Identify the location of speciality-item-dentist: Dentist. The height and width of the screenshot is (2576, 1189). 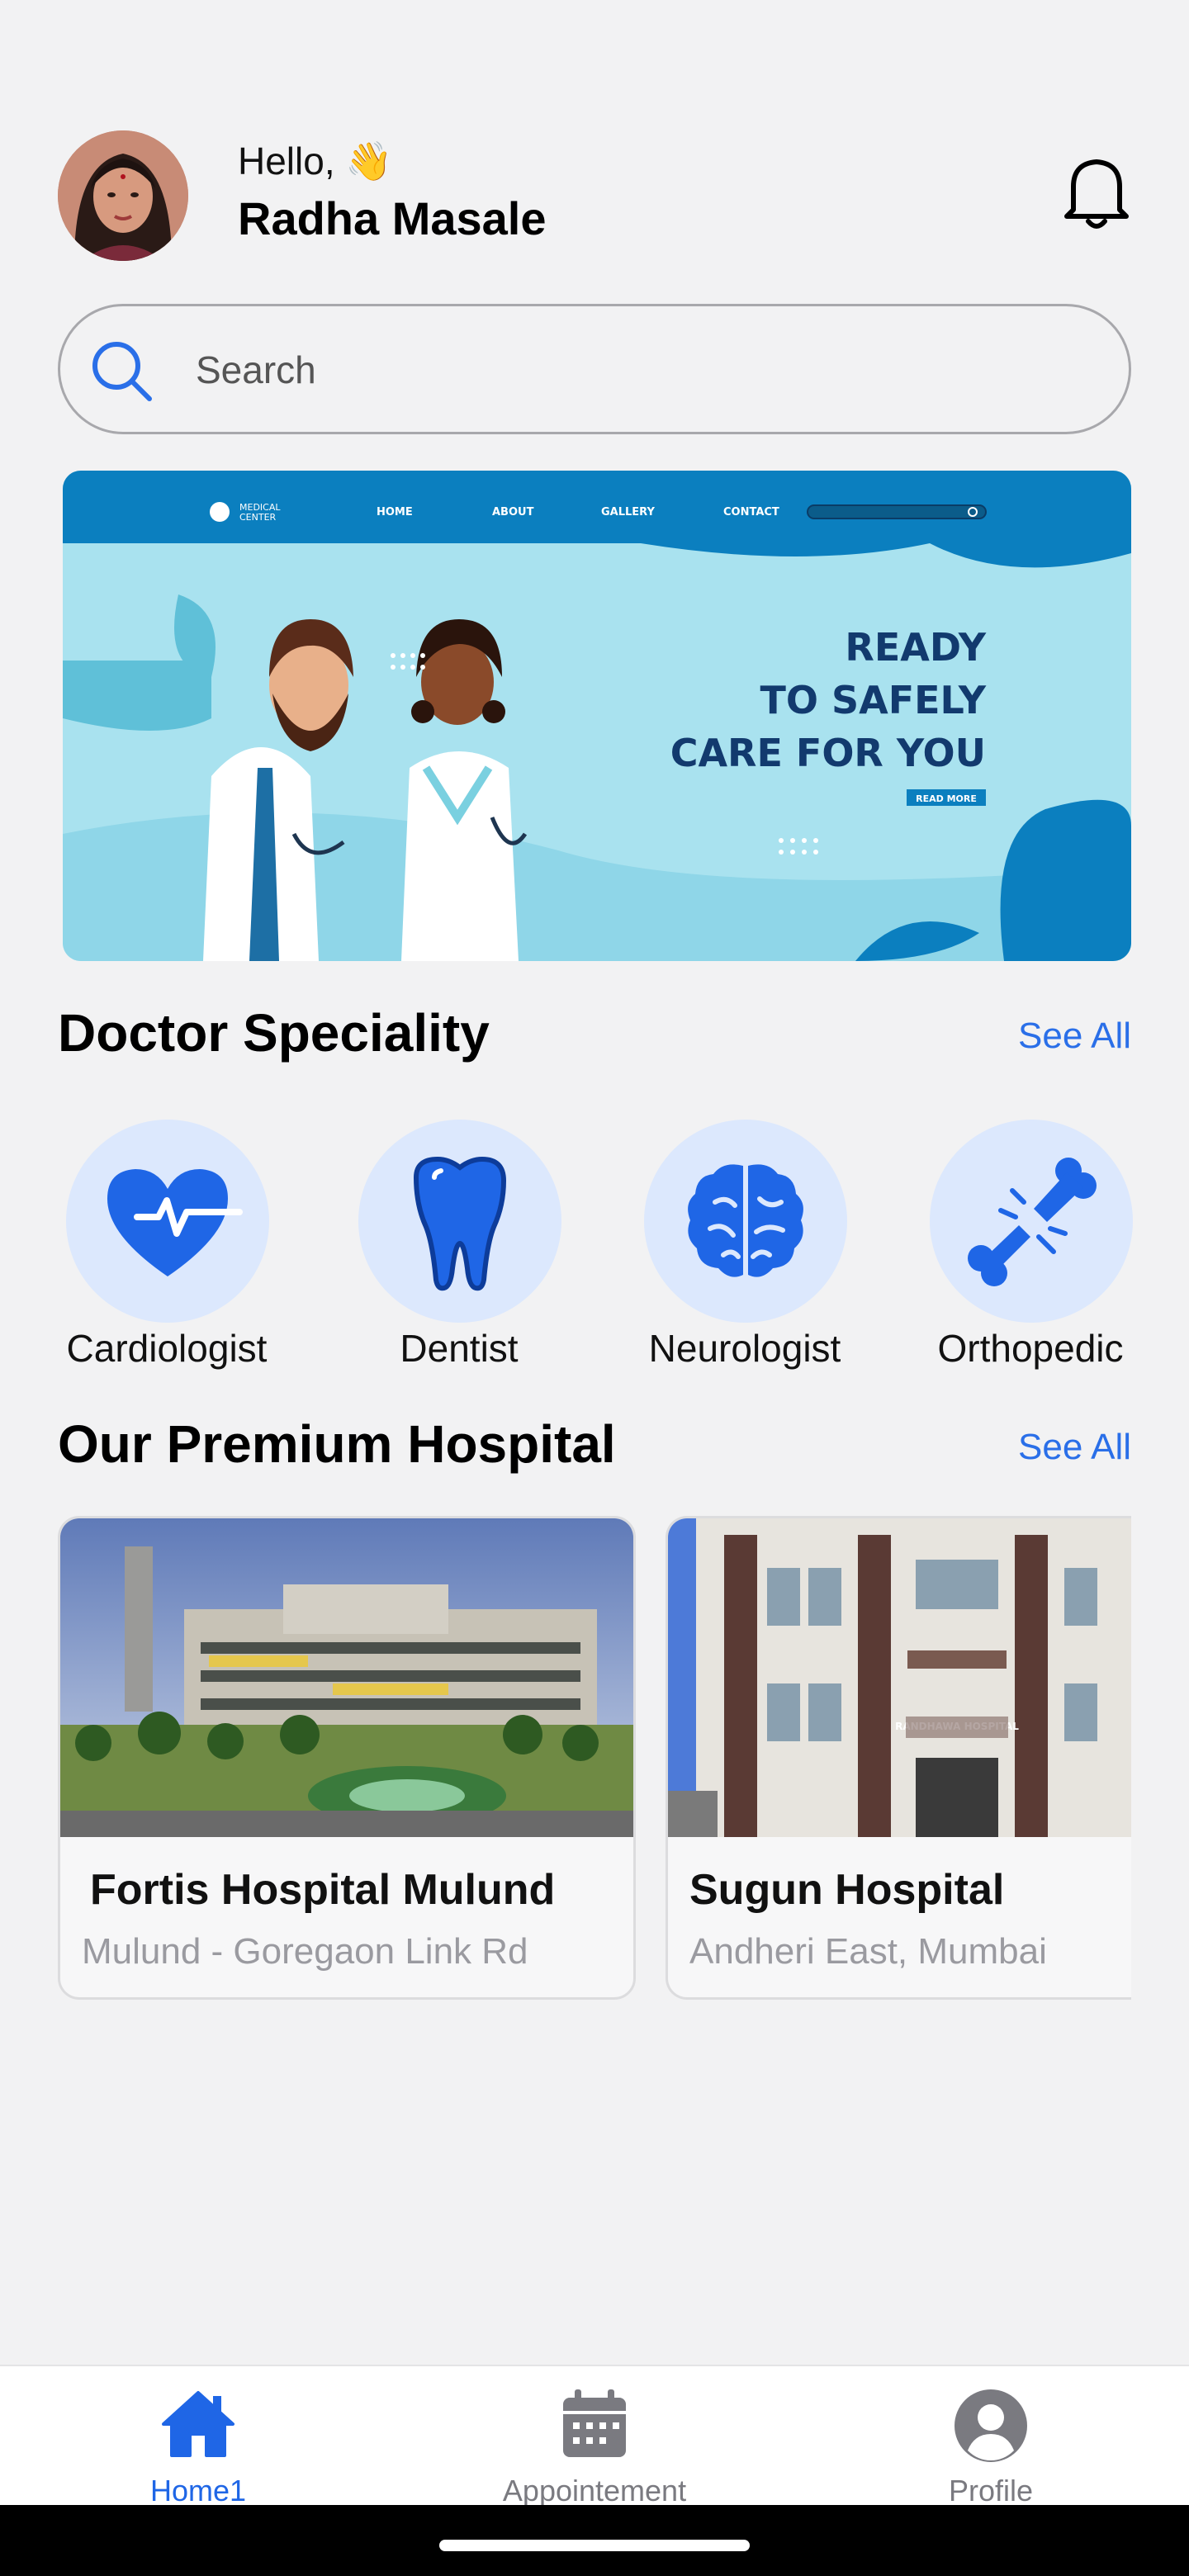
(459, 1252).